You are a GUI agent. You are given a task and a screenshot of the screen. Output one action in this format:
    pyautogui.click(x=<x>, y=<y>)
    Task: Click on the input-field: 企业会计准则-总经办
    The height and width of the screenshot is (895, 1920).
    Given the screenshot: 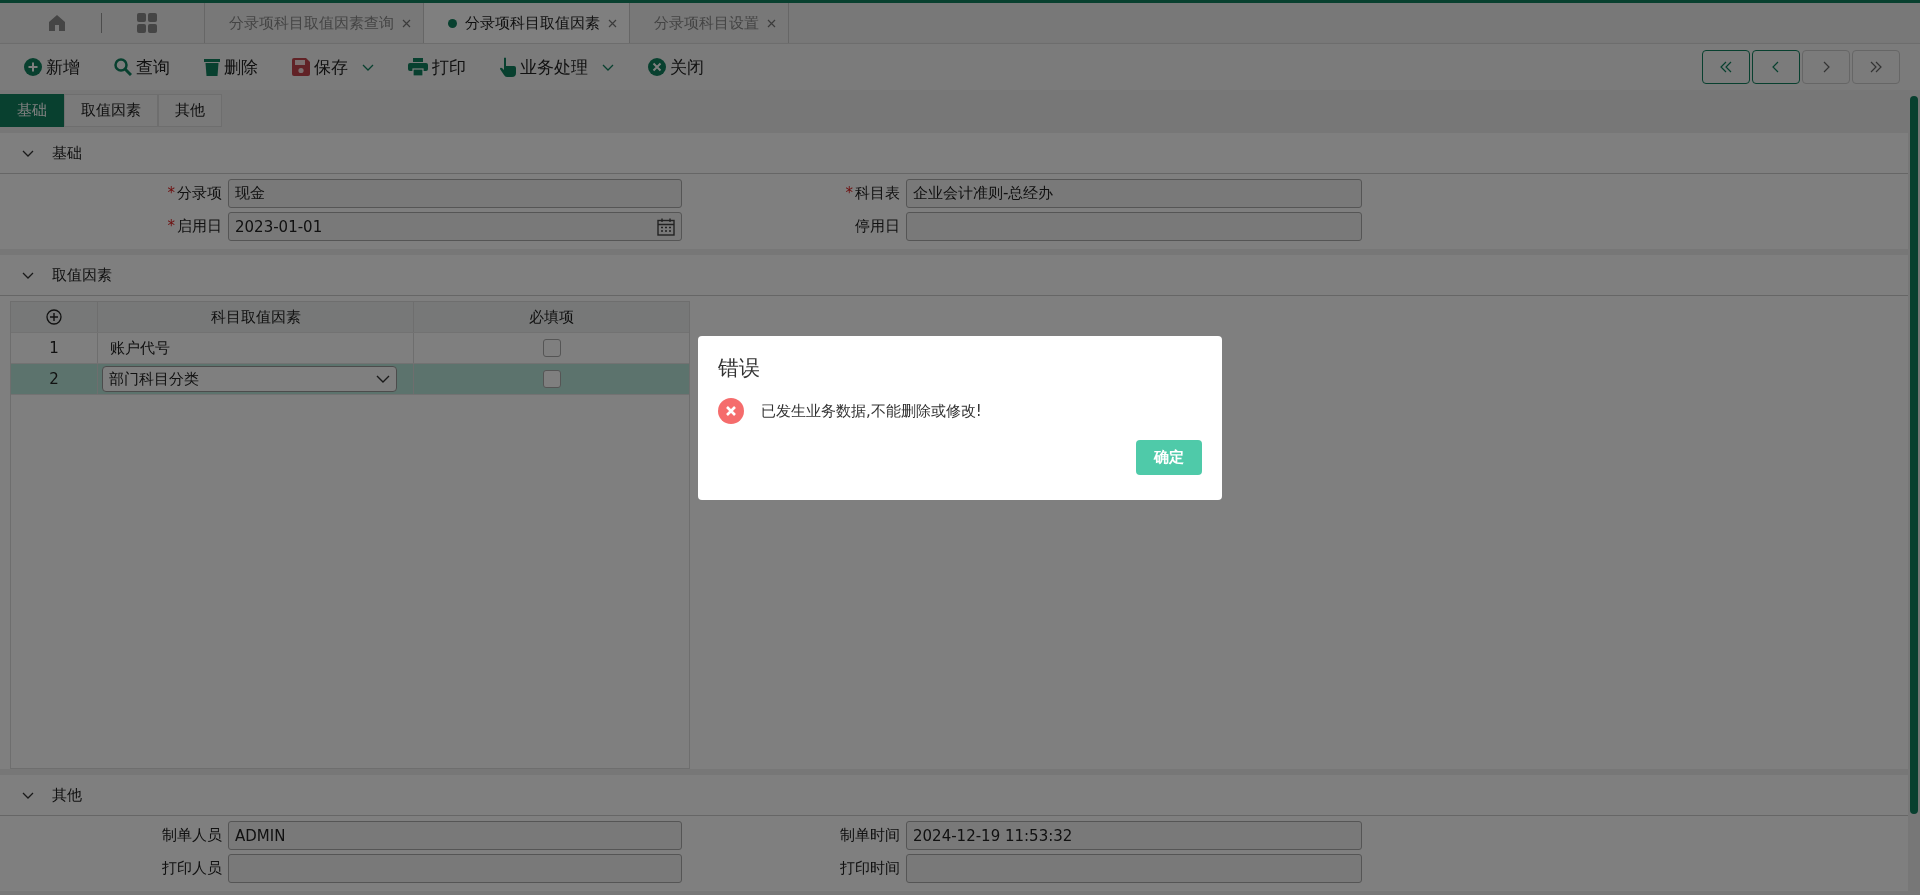 What is the action you would take?
    pyautogui.click(x=1134, y=193)
    